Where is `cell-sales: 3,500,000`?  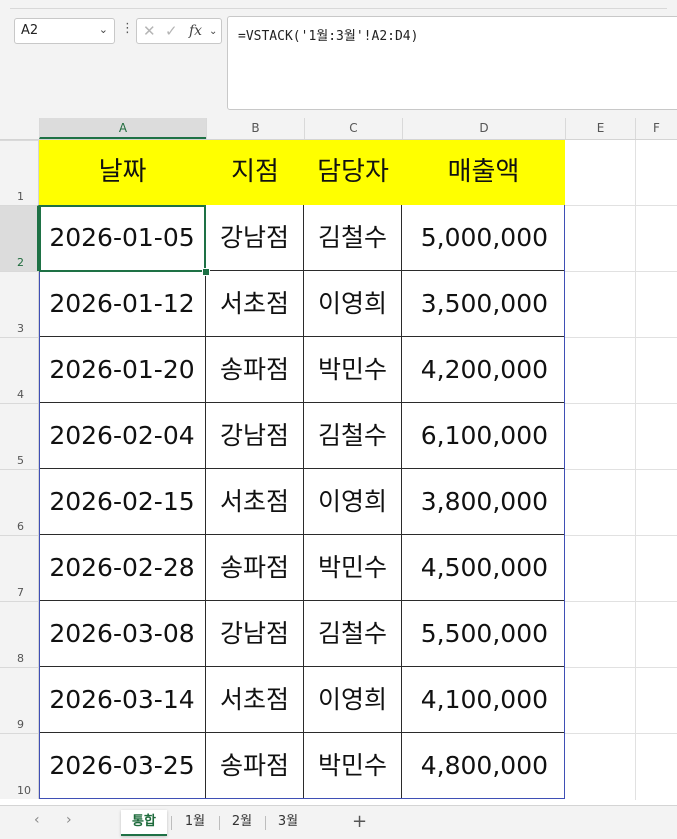 cell-sales: 3,500,000 is located at coordinates (483, 304).